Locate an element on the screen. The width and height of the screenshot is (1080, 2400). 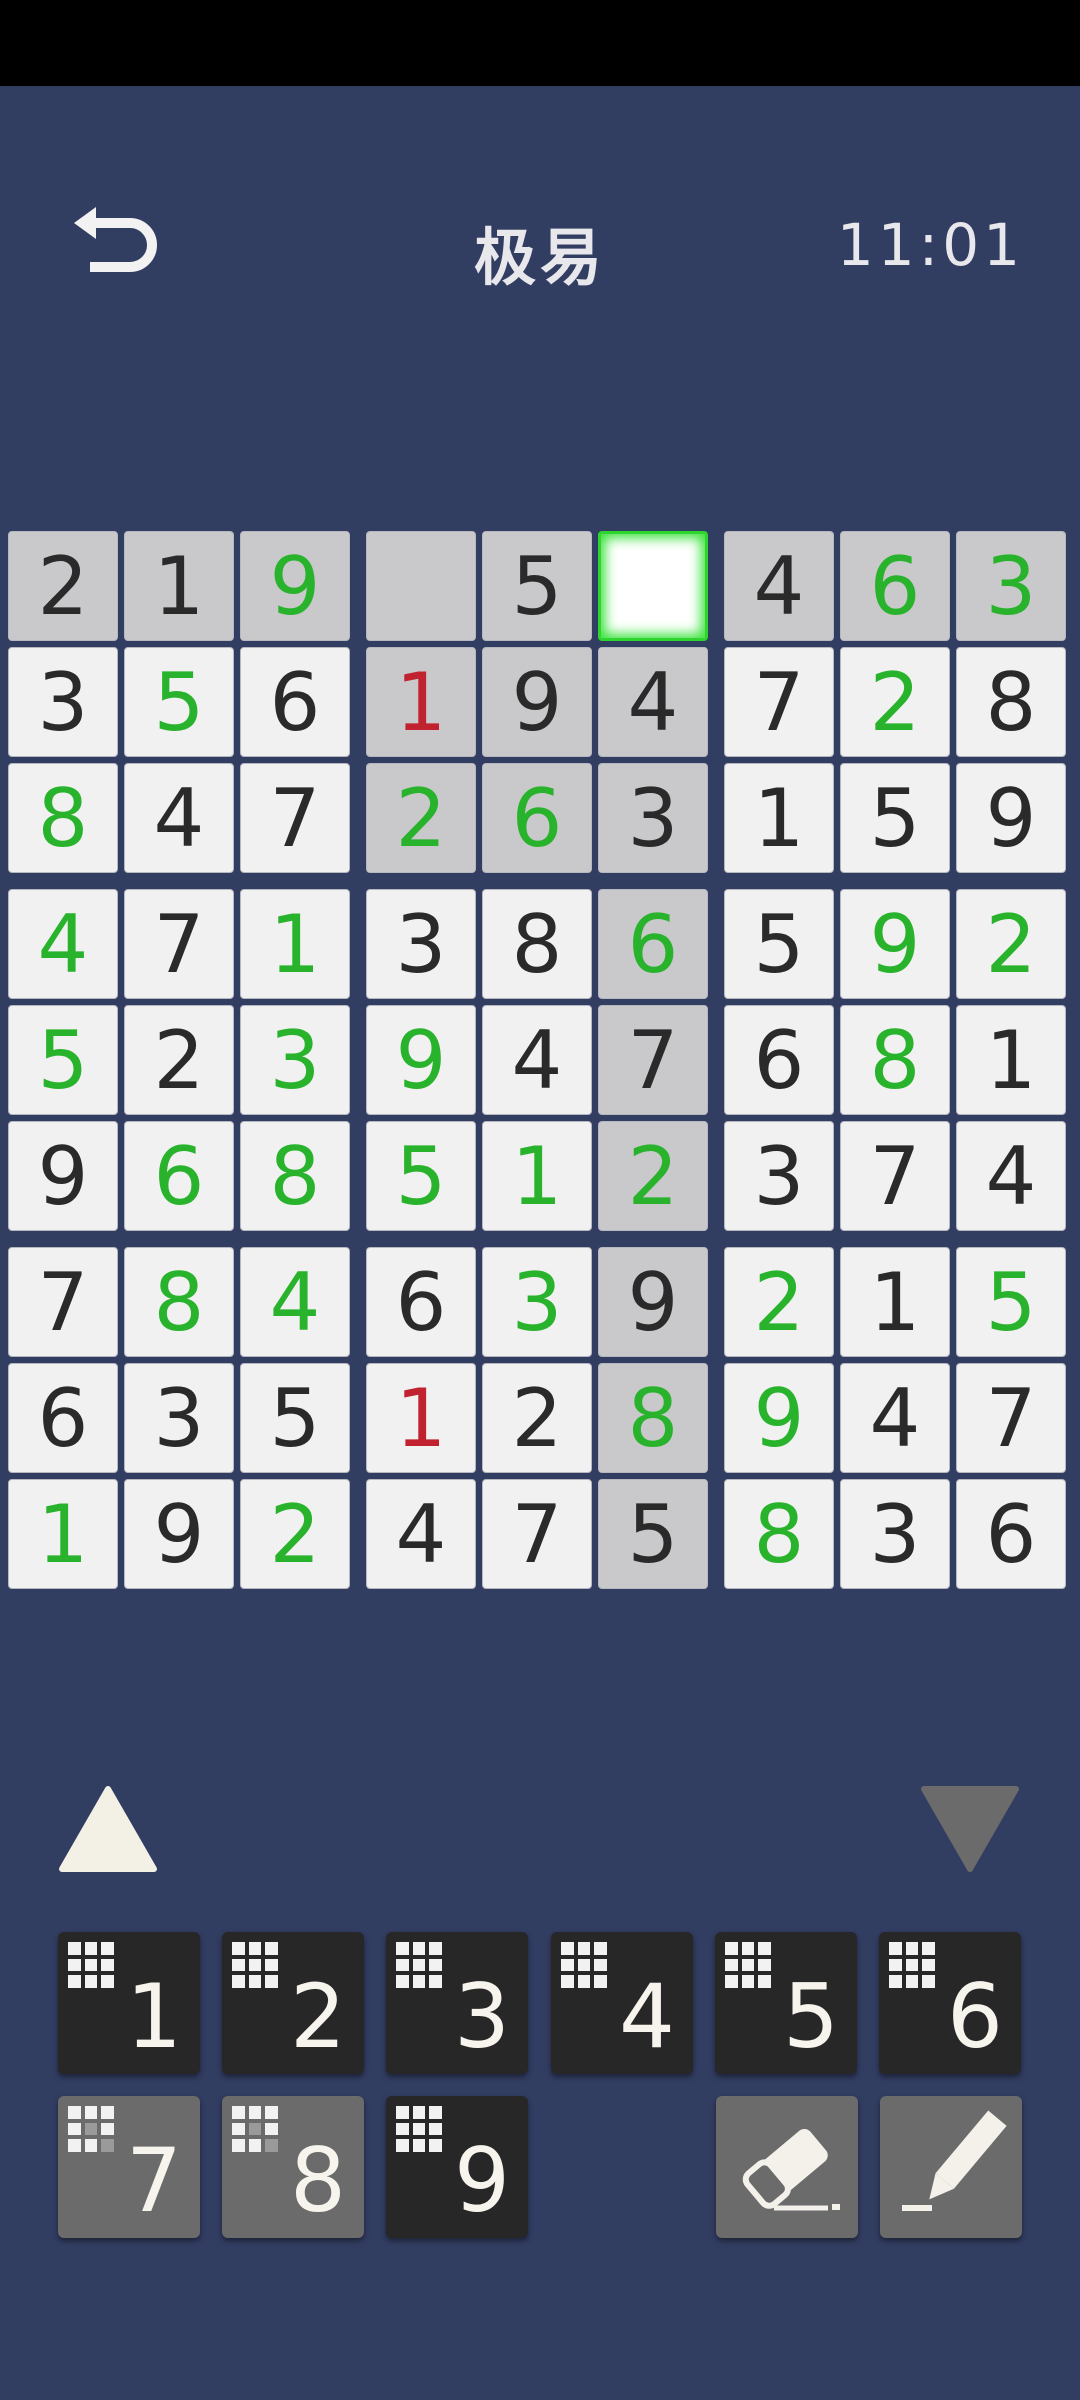
number-button-6: 6 is located at coordinates (950, 2003).